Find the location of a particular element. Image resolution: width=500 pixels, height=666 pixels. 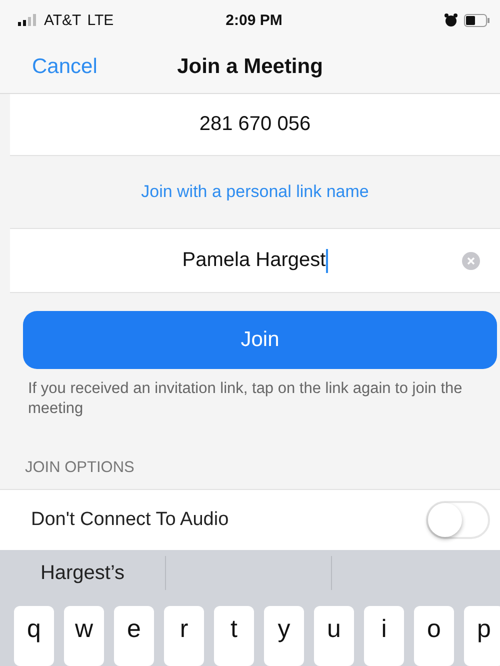

keyboard-key: i is located at coordinates (384, 636).